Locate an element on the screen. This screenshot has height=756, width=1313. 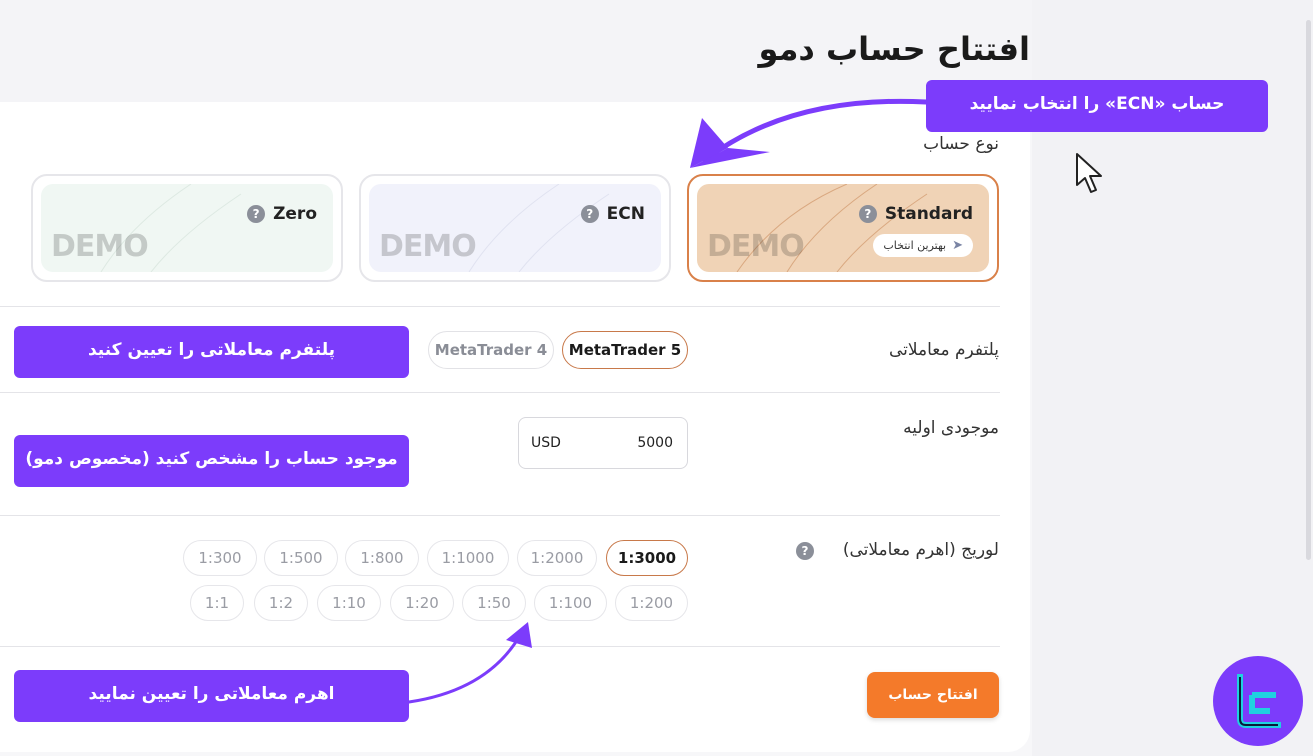
logo-glyph is located at coordinates (1259, 701).